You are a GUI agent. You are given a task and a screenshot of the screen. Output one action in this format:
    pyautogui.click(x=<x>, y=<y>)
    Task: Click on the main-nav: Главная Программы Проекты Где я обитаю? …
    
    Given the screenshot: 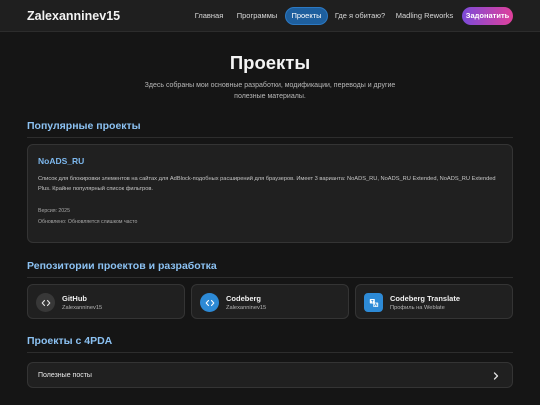 What is the action you would take?
    pyautogui.click(x=270, y=16)
    